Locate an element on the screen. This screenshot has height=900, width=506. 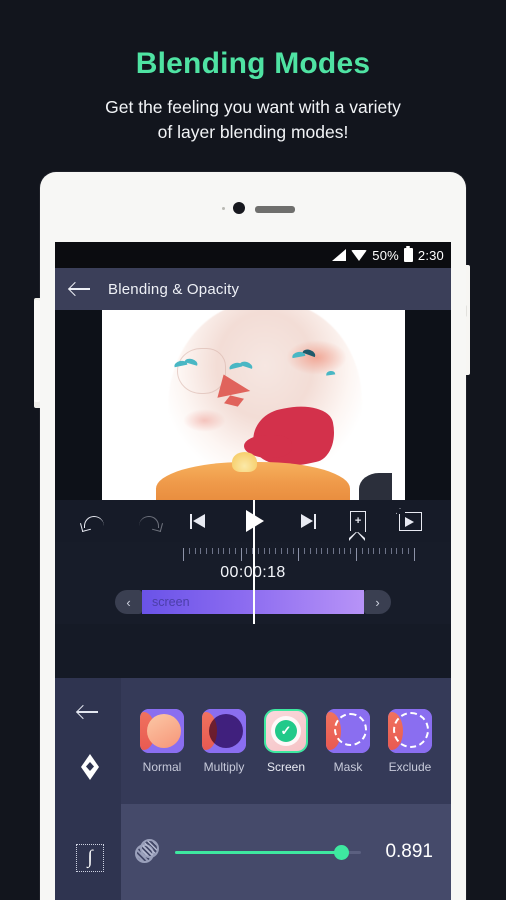
clip-label: screen is located at coordinates (171, 602).